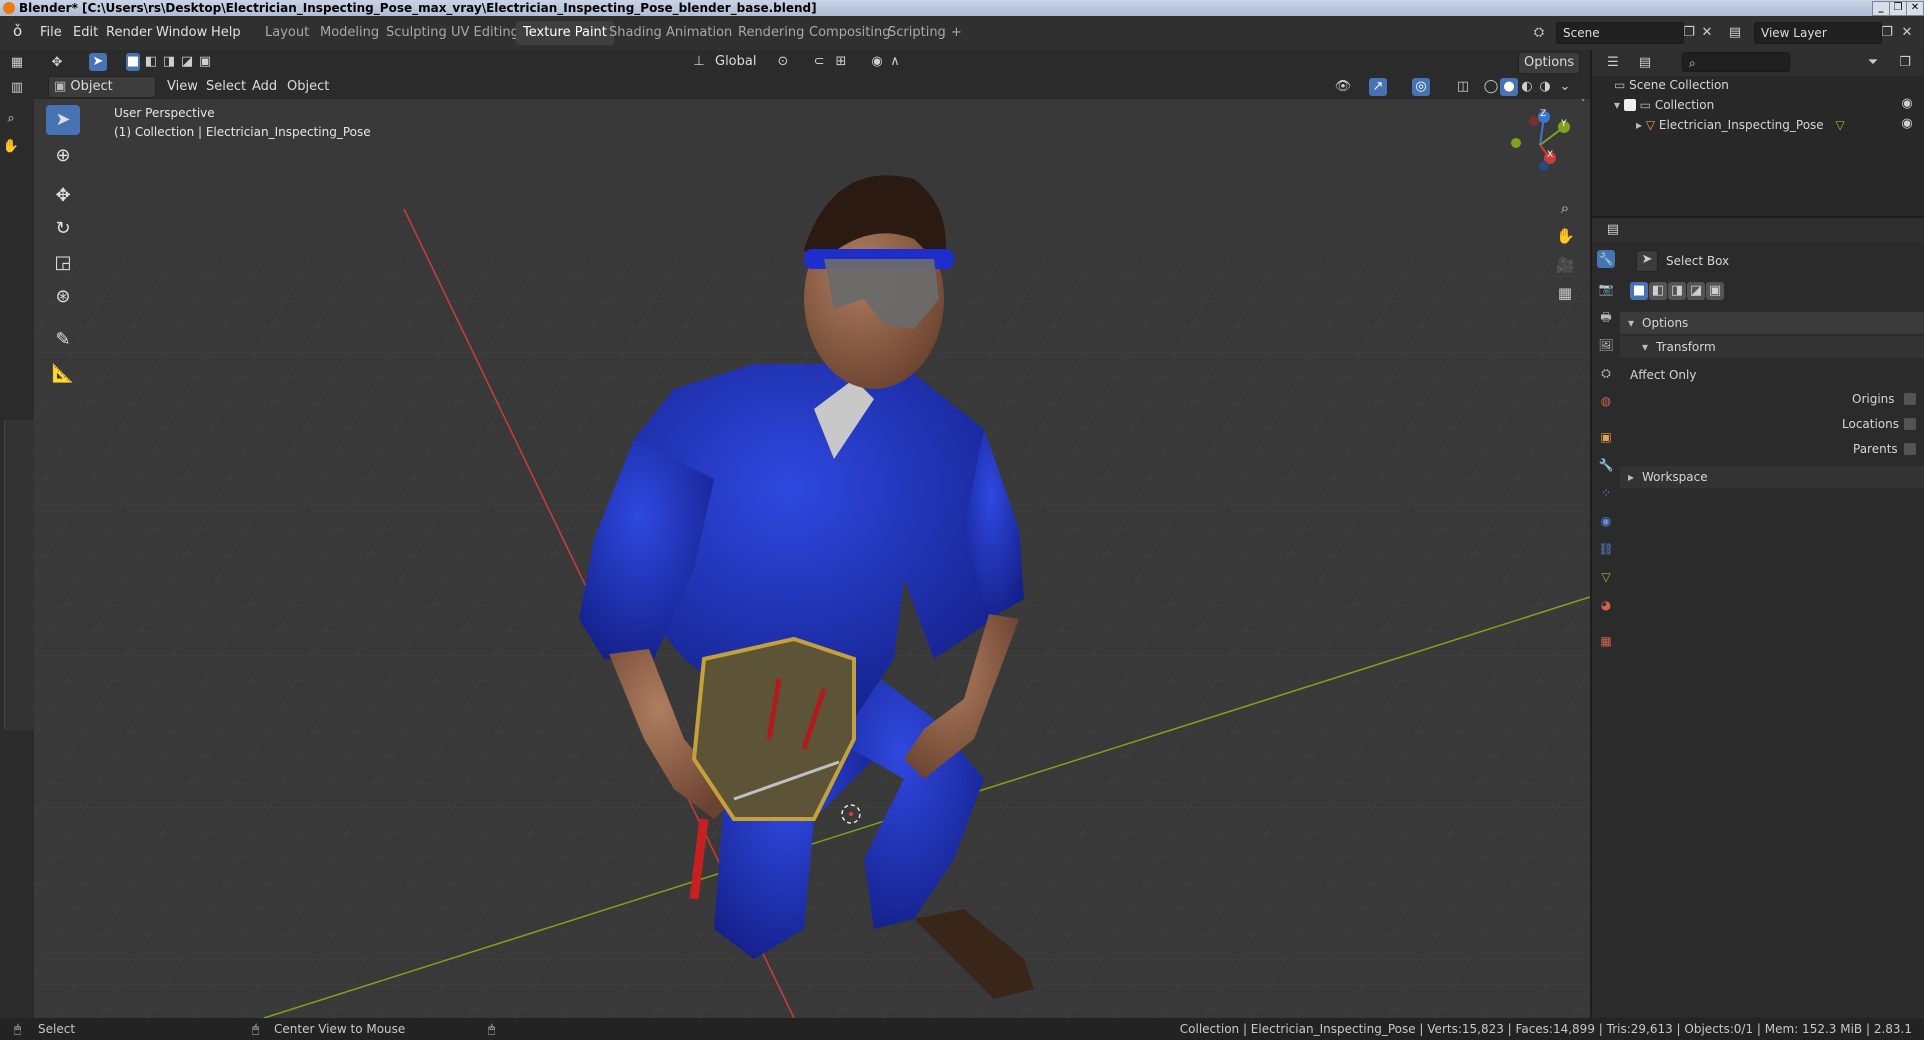 The width and height of the screenshot is (1924, 1040). I want to click on tab-animation: Animation, so click(699, 33).